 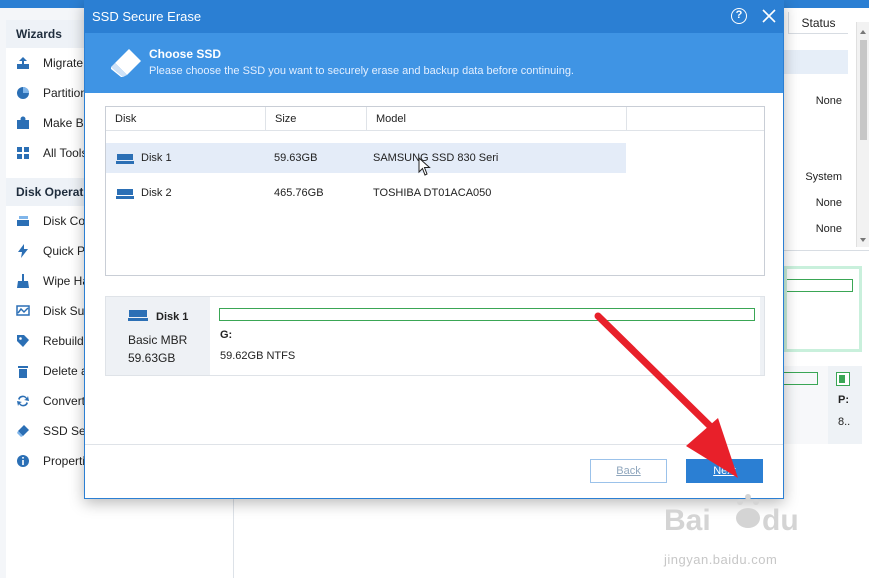 What do you see at coordinates (436, 158) in the screenshot?
I see `disk-model: SAMSUNG SSD 830 Seri` at bounding box center [436, 158].